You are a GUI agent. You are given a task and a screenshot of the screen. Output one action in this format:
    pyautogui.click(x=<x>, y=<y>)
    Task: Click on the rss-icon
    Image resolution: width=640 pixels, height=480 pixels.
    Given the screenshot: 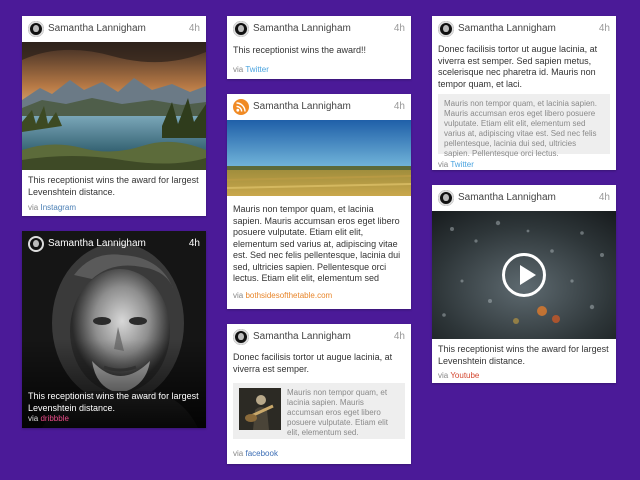 What is the action you would take?
    pyautogui.click(x=241, y=107)
    